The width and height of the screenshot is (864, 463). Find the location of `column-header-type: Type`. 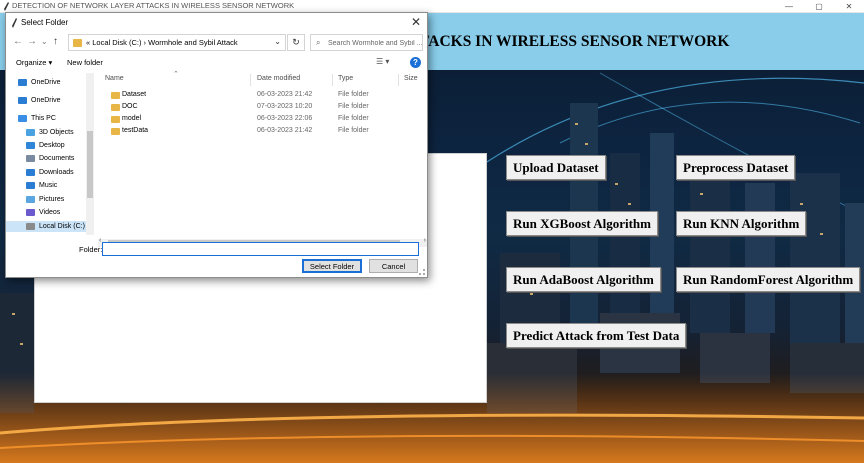

column-header-type: Type is located at coordinates (345, 78).